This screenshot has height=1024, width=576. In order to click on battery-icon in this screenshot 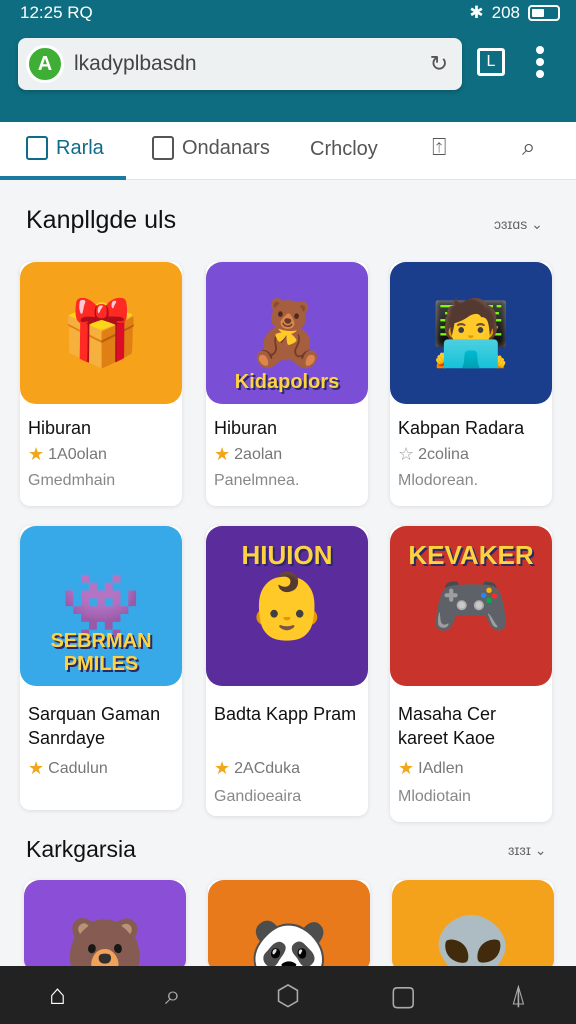, I will do `click(544, 13)`.